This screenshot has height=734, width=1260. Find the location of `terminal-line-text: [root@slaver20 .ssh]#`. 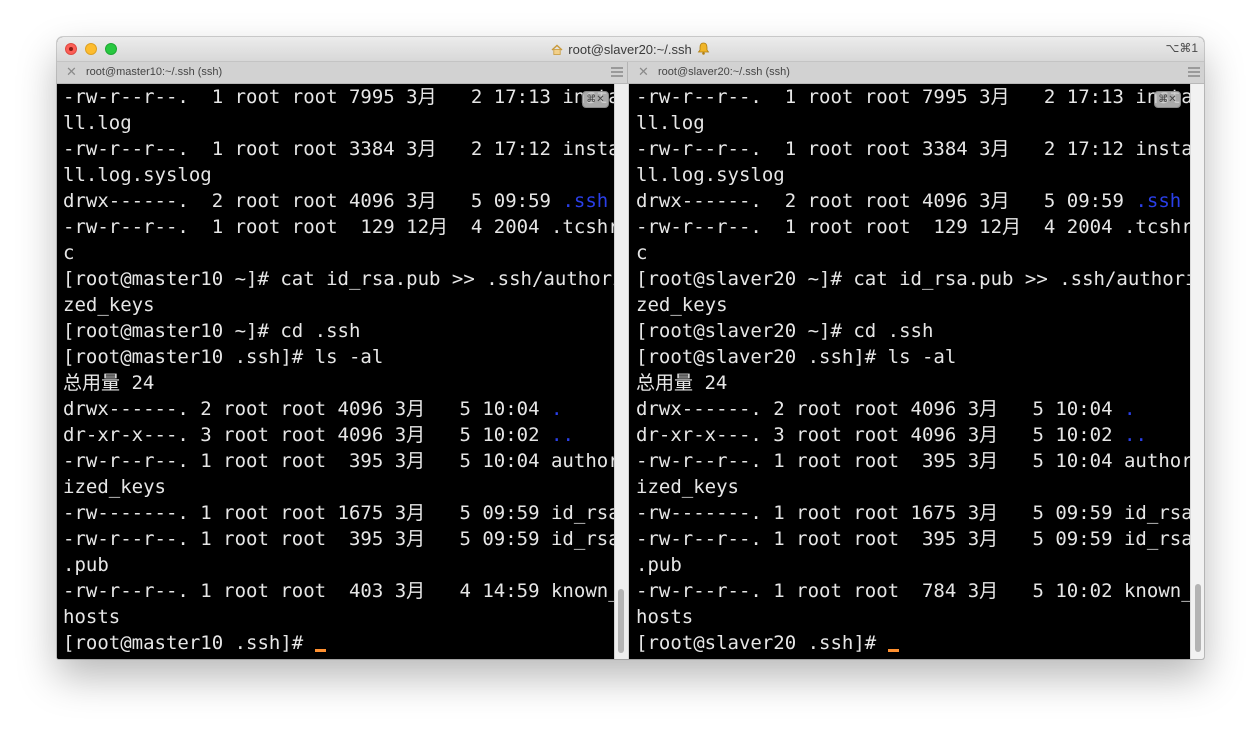

terminal-line-text: [root@slaver20 .ssh]# is located at coordinates (762, 643).